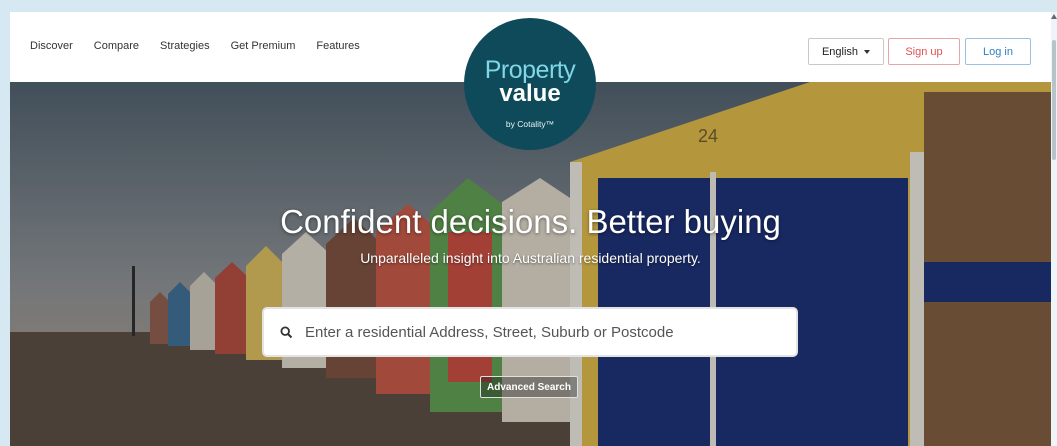 The height and width of the screenshot is (446, 1057). What do you see at coordinates (530, 124) in the screenshot?
I see `logo-text-by-cotality: by Cotality™` at bounding box center [530, 124].